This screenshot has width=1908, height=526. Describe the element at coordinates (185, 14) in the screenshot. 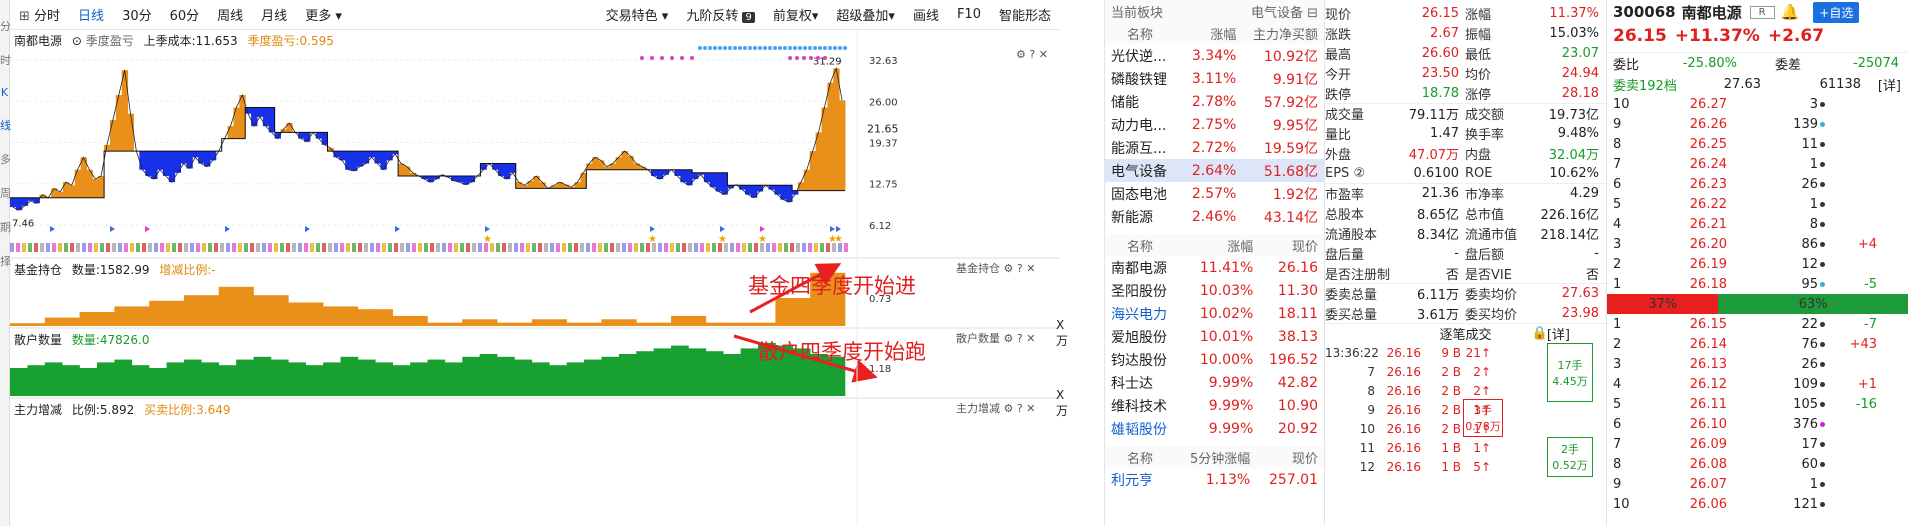

I see `tab-60min: 60分` at that location.